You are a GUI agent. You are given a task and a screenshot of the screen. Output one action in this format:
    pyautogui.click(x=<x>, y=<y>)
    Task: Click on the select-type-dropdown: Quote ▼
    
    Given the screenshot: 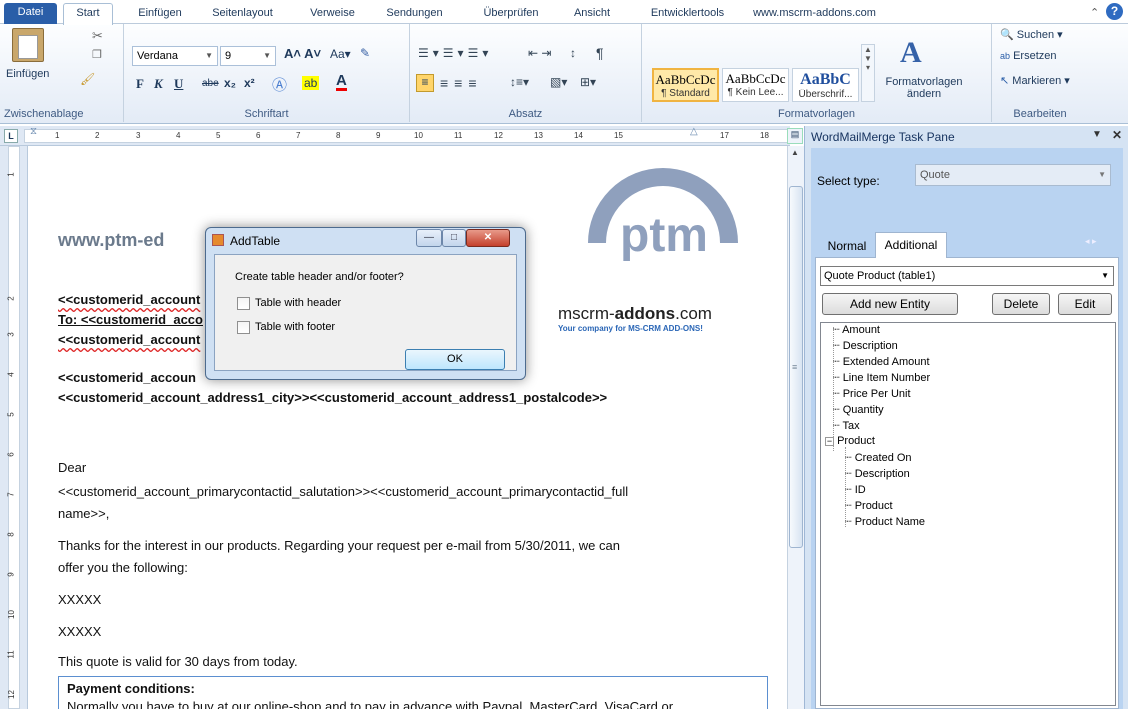 What is the action you would take?
    pyautogui.click(x=1013, y=175)
    